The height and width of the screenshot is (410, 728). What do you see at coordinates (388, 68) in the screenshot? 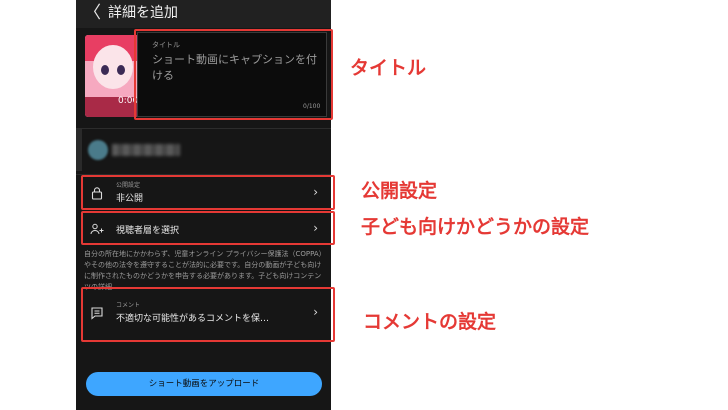
I see `annotation-title: タイトル` at bounding box center [388, 68].